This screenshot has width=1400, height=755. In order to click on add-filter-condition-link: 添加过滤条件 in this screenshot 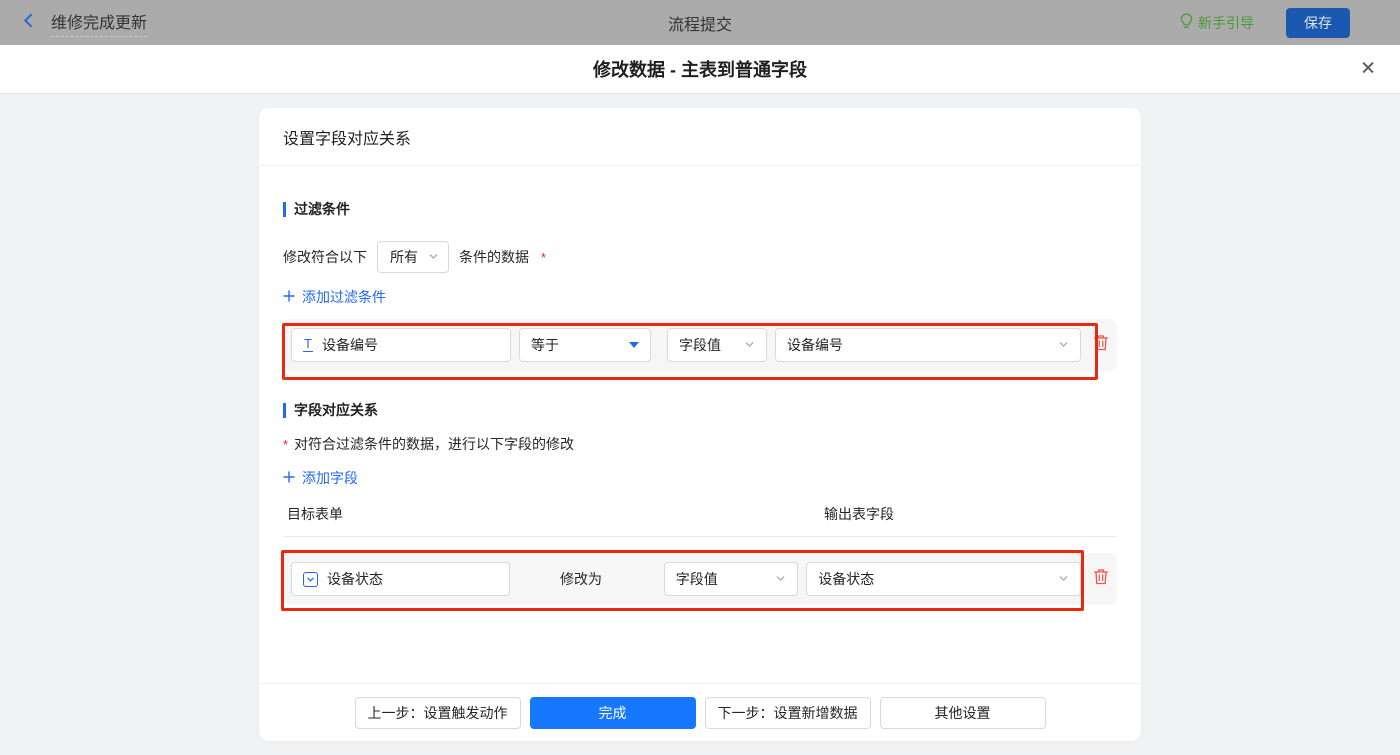, I will do `click(334, 297)`.